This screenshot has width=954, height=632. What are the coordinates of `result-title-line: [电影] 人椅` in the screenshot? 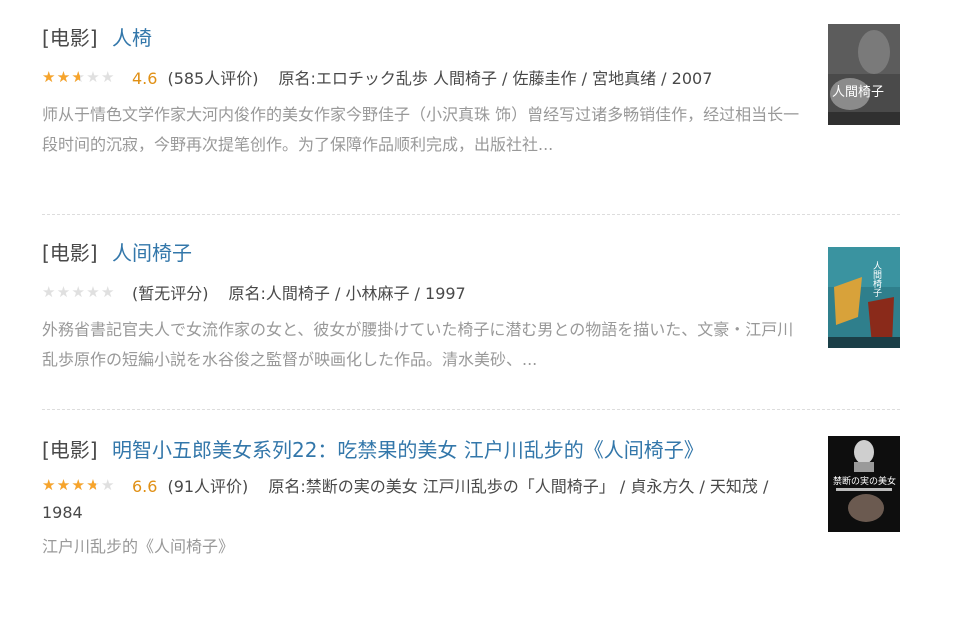 It's located at (424, 38).